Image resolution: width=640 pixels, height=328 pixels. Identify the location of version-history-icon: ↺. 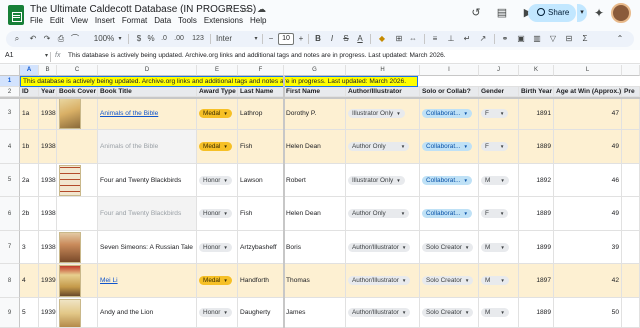
(476, 13).